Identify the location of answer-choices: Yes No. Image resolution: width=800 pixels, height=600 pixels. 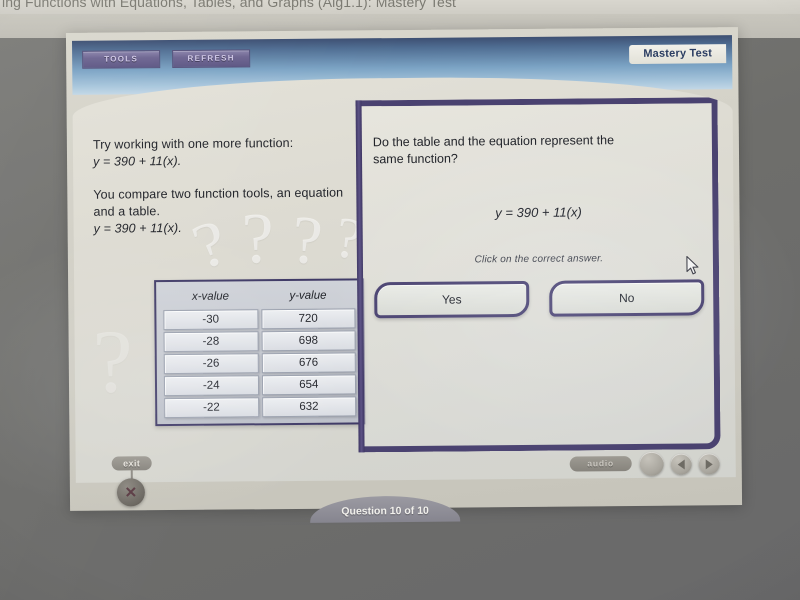
(539, 299).